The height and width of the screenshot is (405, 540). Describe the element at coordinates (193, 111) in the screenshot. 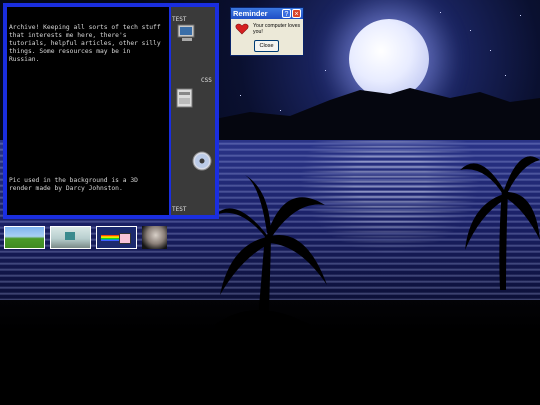

I see `icon-sidebar: TEST CSS TEST` at that location.